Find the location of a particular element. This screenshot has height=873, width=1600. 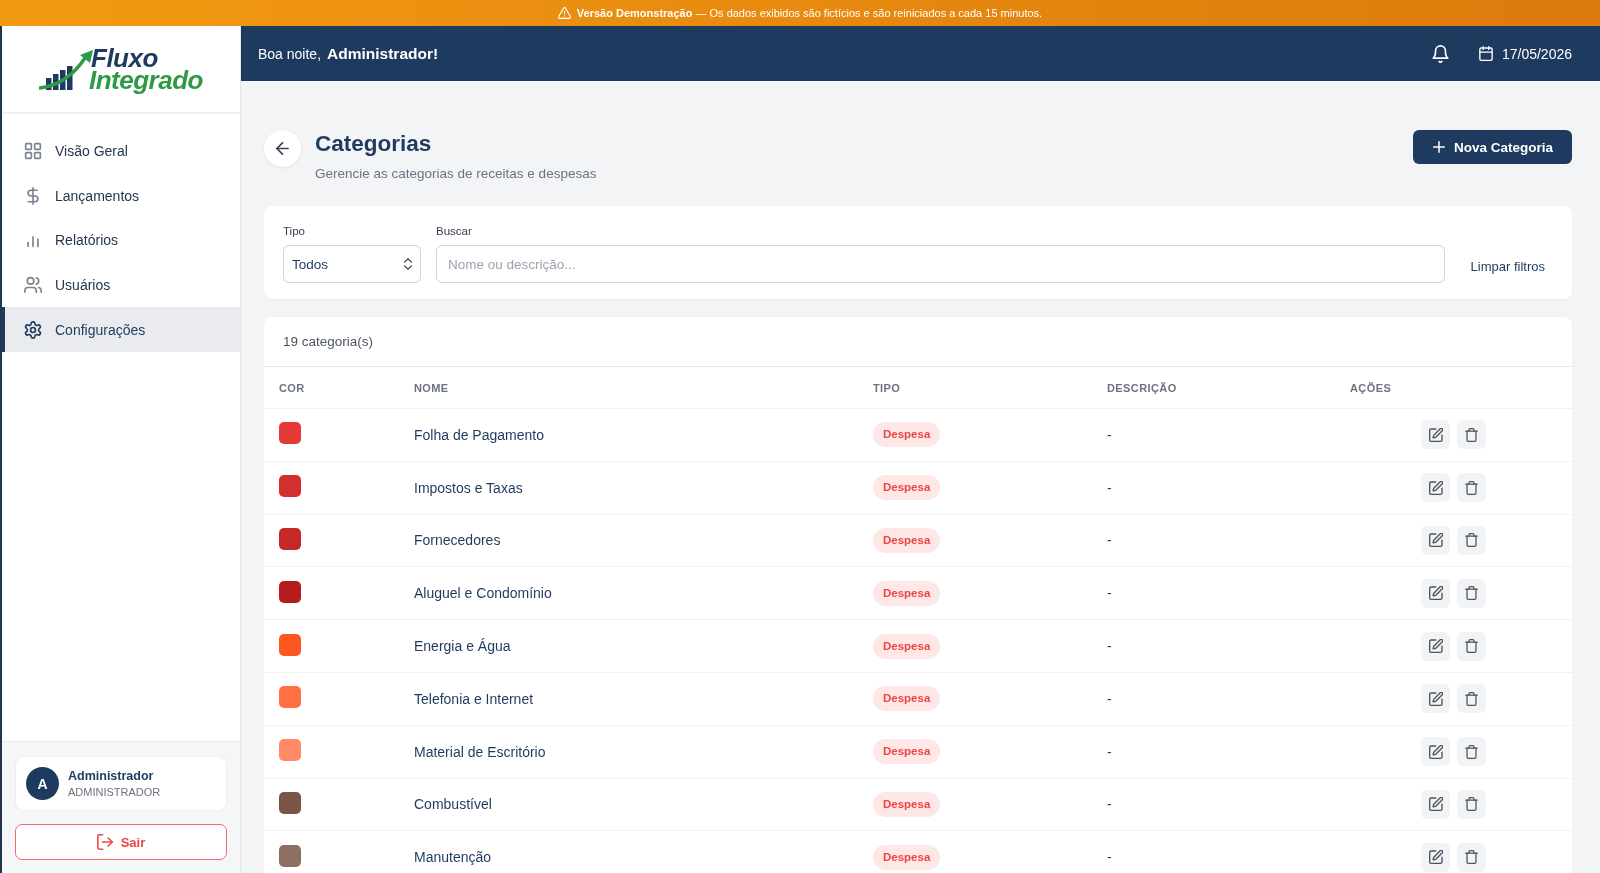

dollar-icon is located at coordinates (33, 195).